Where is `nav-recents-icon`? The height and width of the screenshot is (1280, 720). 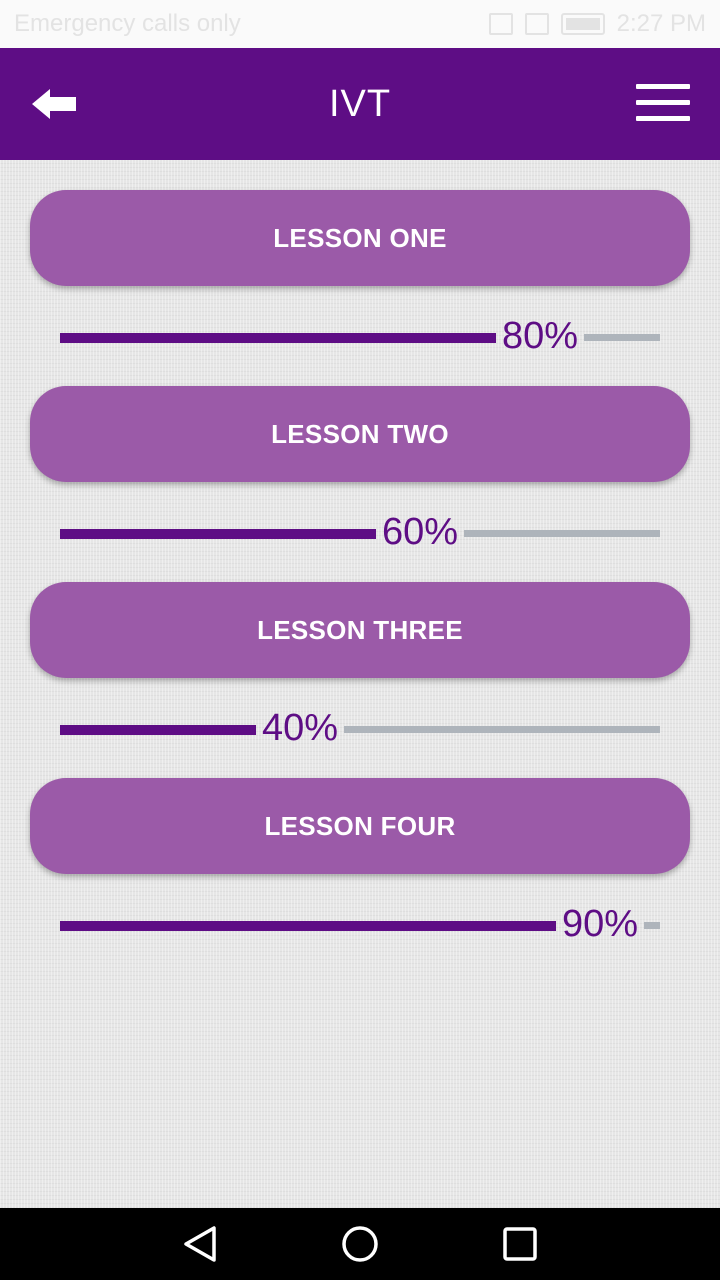 nav-recents-icon is located at coordinates (520, 1244).